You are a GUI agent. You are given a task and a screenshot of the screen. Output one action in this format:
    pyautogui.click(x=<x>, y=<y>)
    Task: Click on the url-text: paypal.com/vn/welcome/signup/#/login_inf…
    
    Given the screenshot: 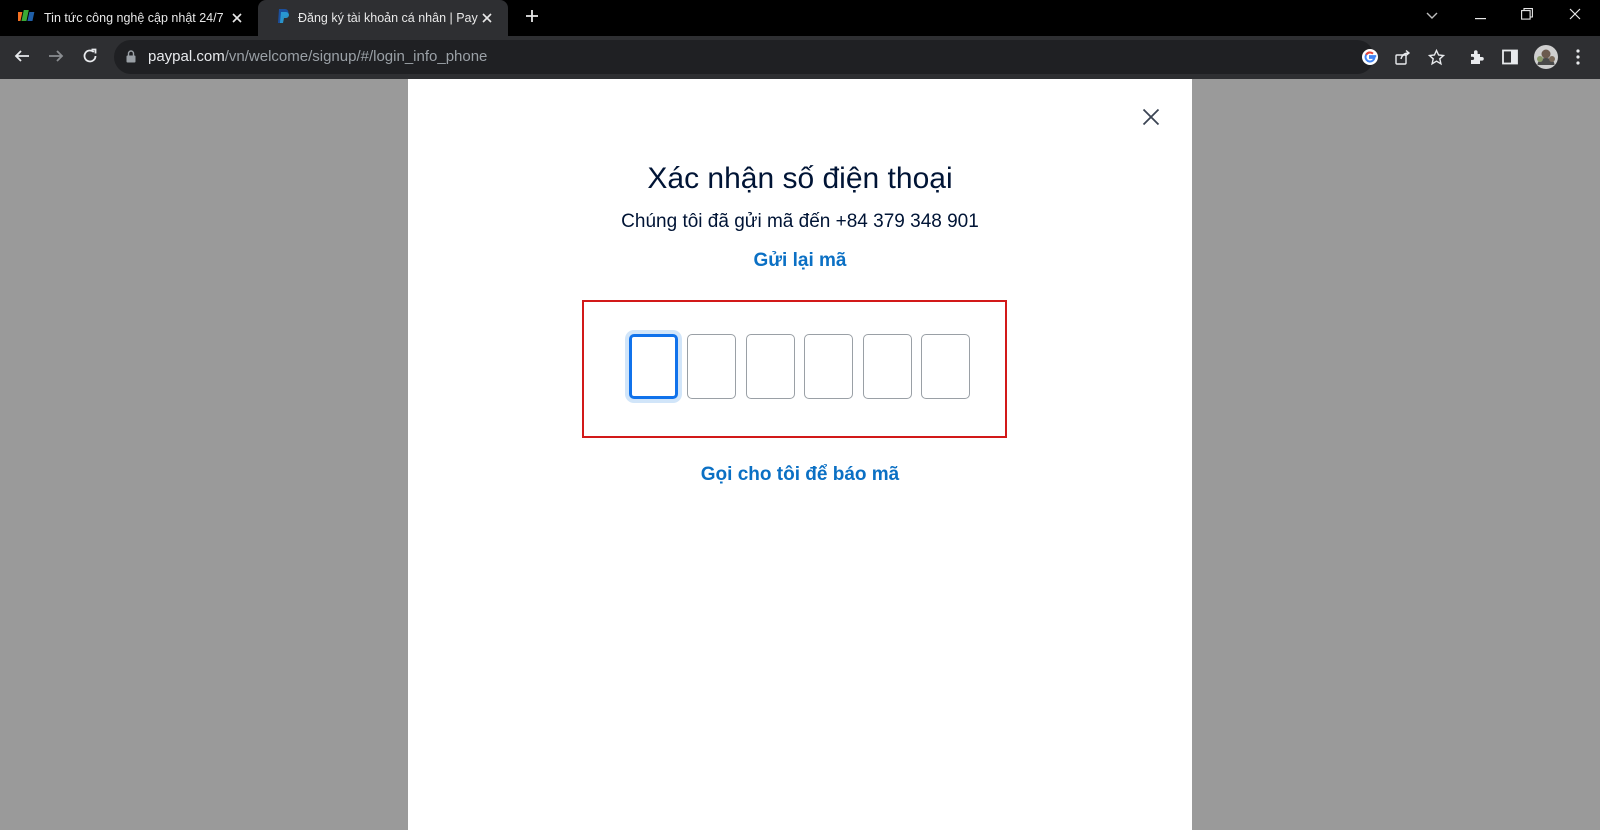 What is the action you would take?
    pyautogui.click(x=317, y=57)
    